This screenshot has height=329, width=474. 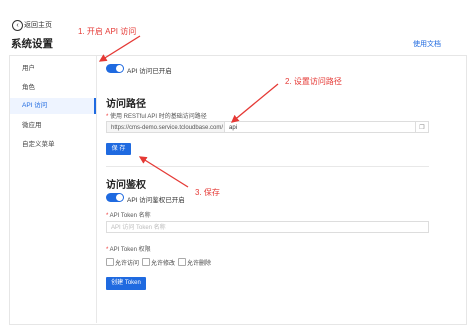 I want to click on arrow-step2, so click(x=254, y=103).